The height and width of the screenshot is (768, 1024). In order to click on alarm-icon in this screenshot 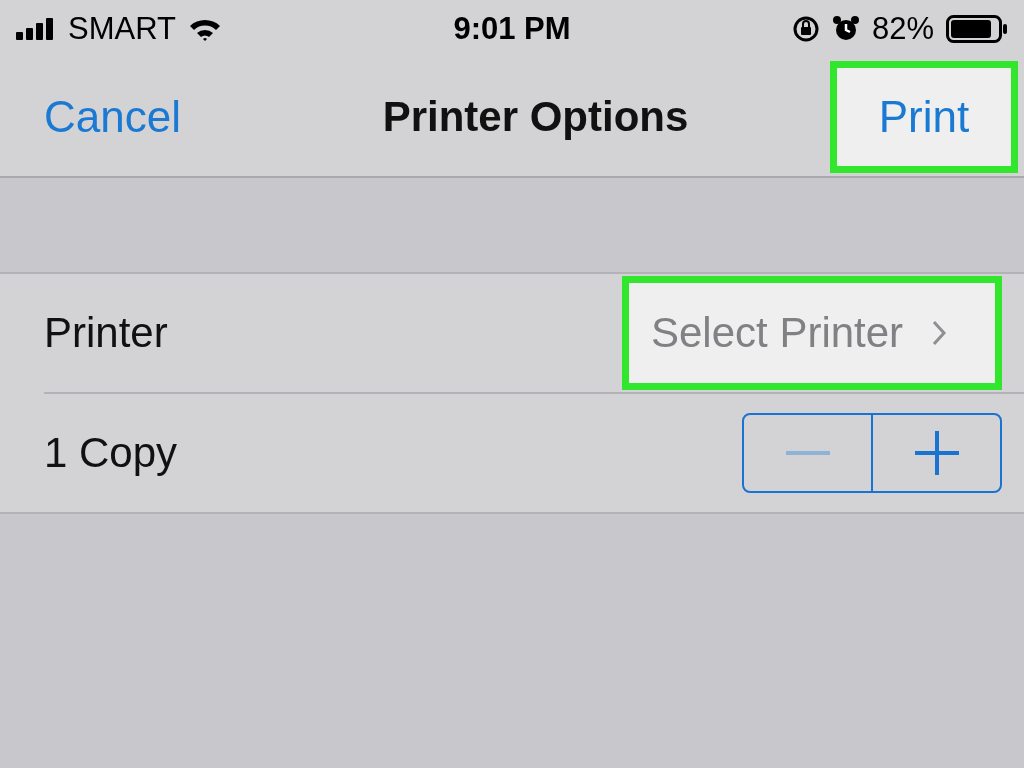, I will do `click(845, 29)`.